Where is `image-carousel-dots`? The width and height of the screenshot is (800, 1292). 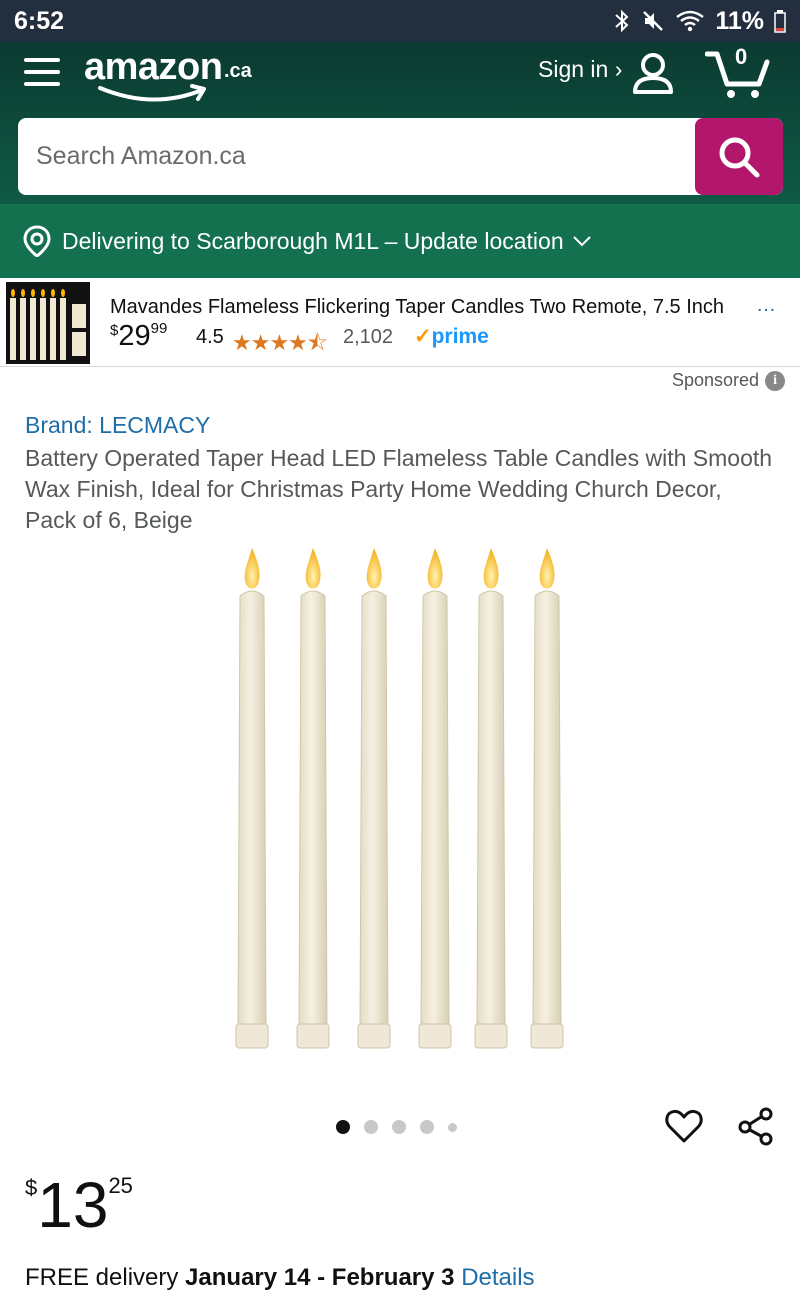
image-carousel-dots is located at coordinates (396, 1127).